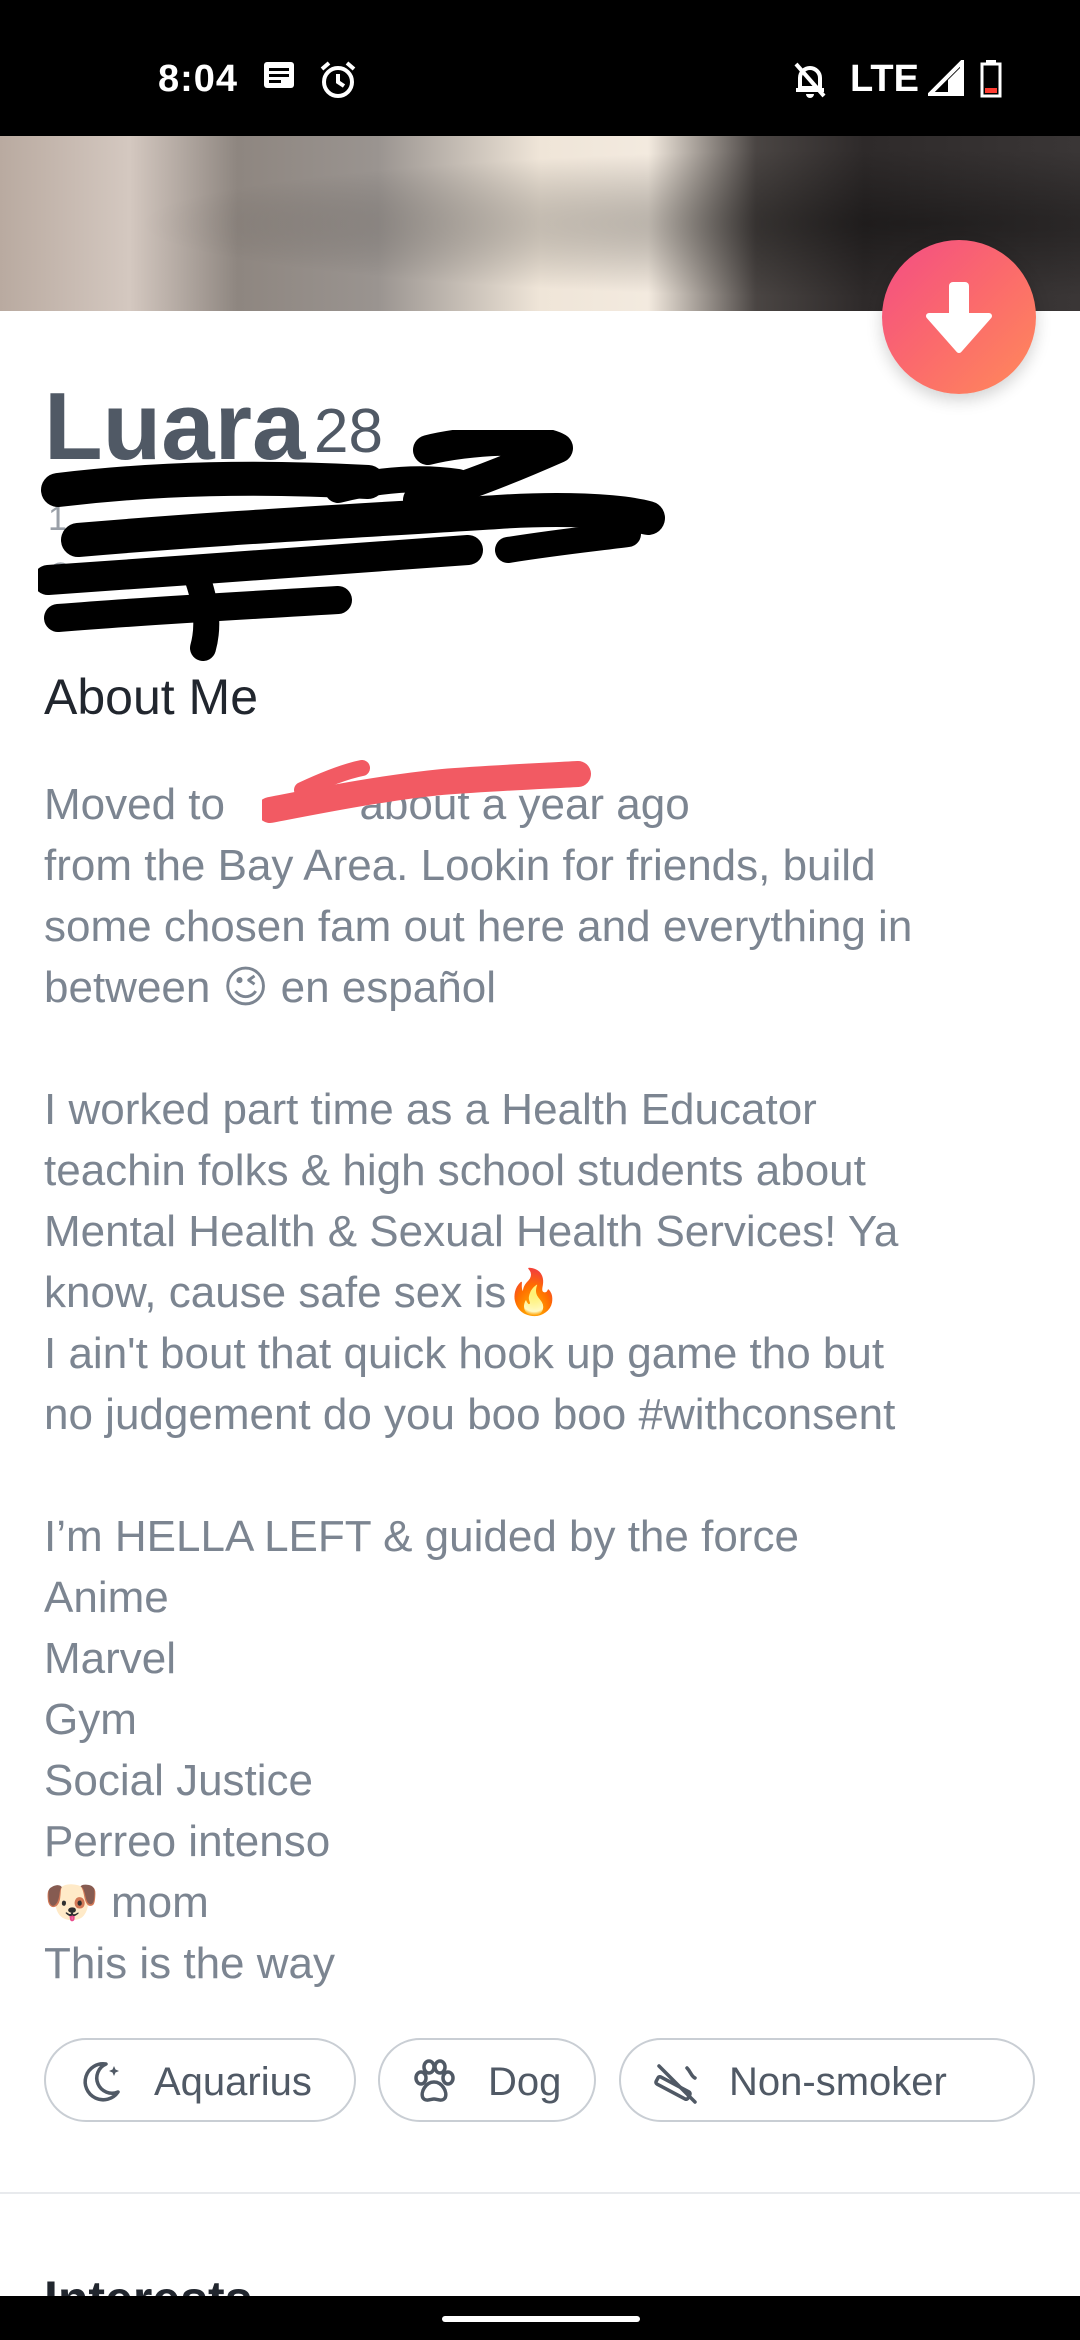 The image size is (1080, 2340). Describe the element at coordinates (421, 1536) in the screenshot. I see `bio-line: I’m HELLA LEFT & guided by the force` at that location.